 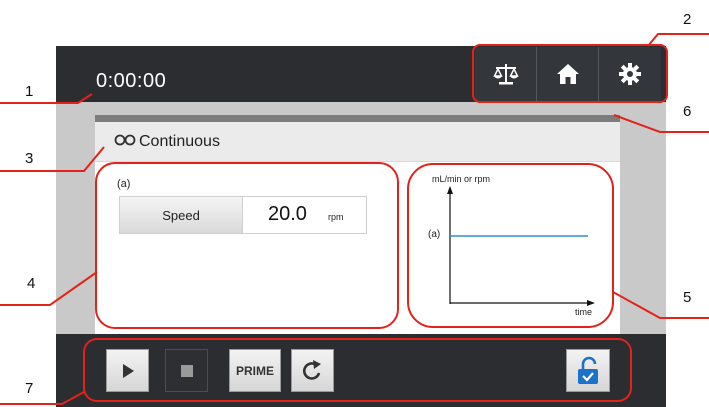 What do you see at coordinates (29, 158) in the screenshot?
I see `callout-3: 3` at bounding box center [29, 158].